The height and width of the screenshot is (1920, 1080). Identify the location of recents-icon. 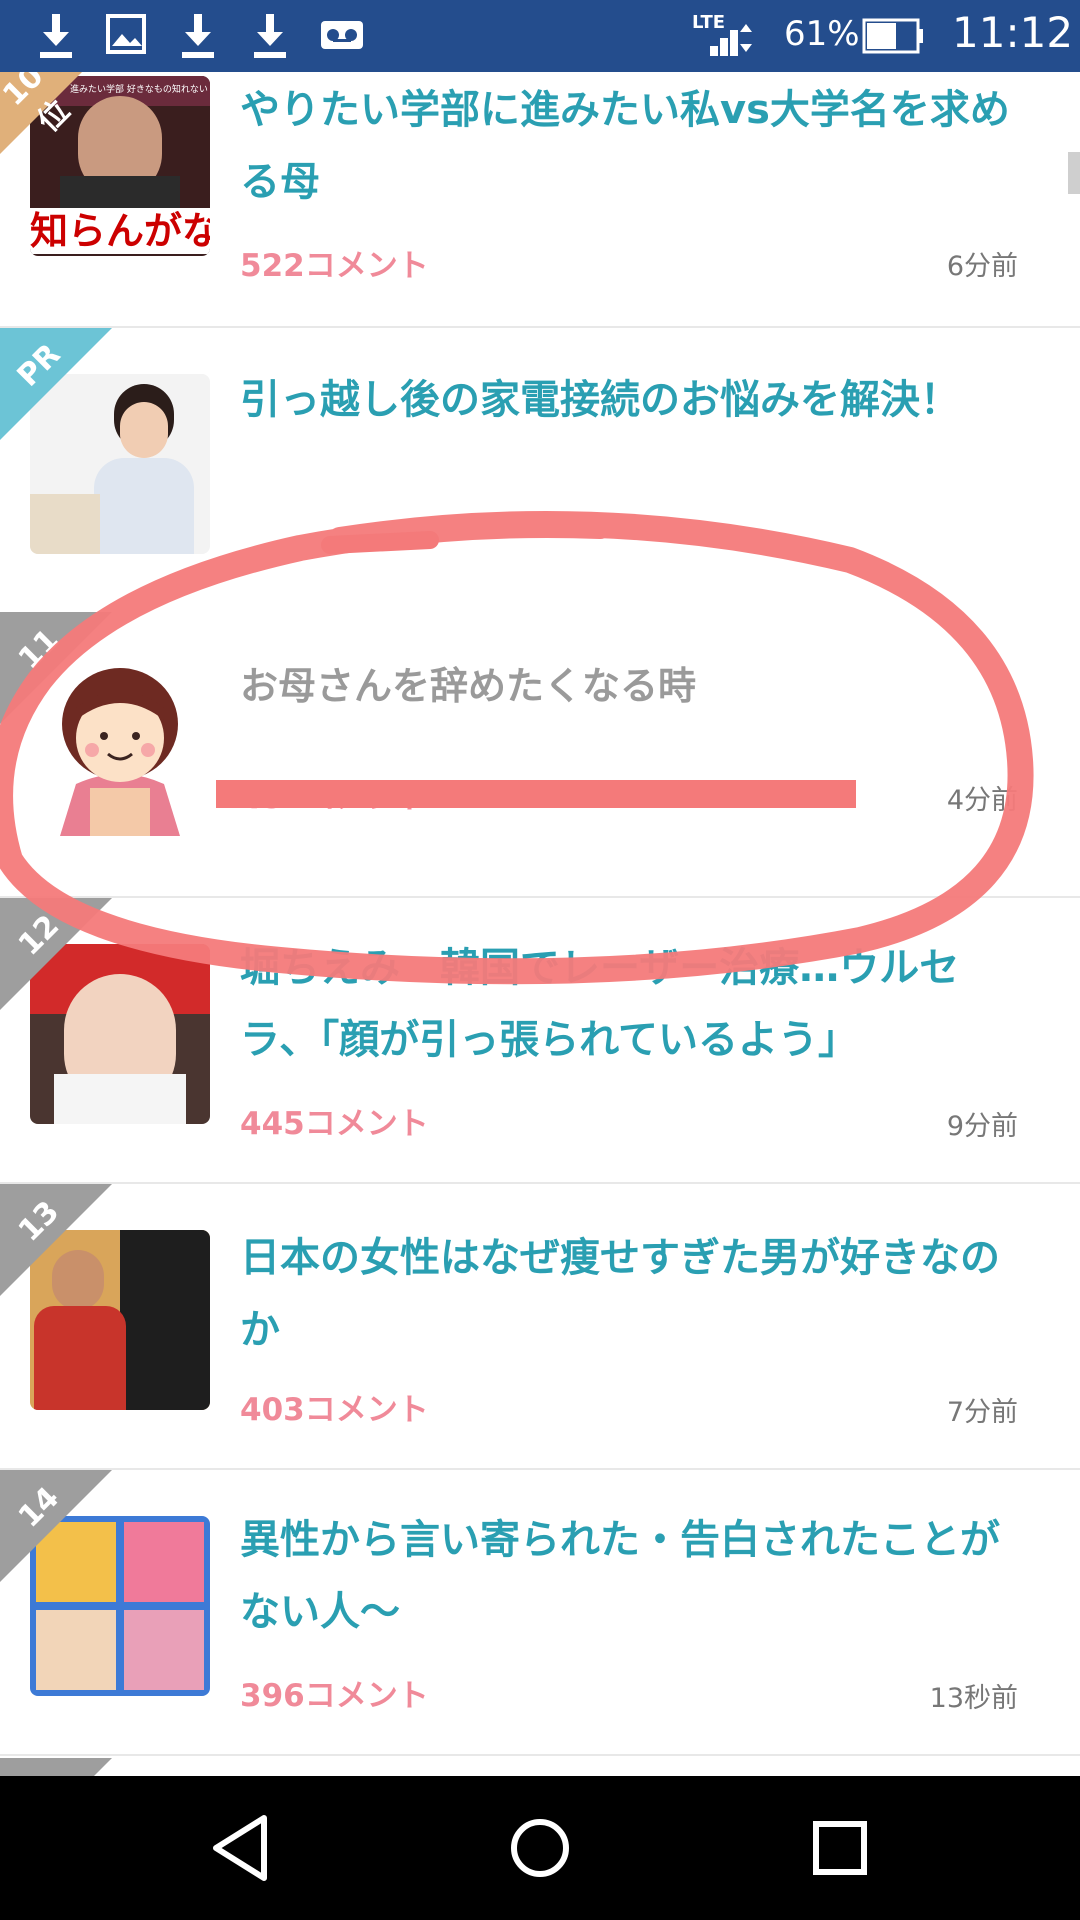
(840, 1848).